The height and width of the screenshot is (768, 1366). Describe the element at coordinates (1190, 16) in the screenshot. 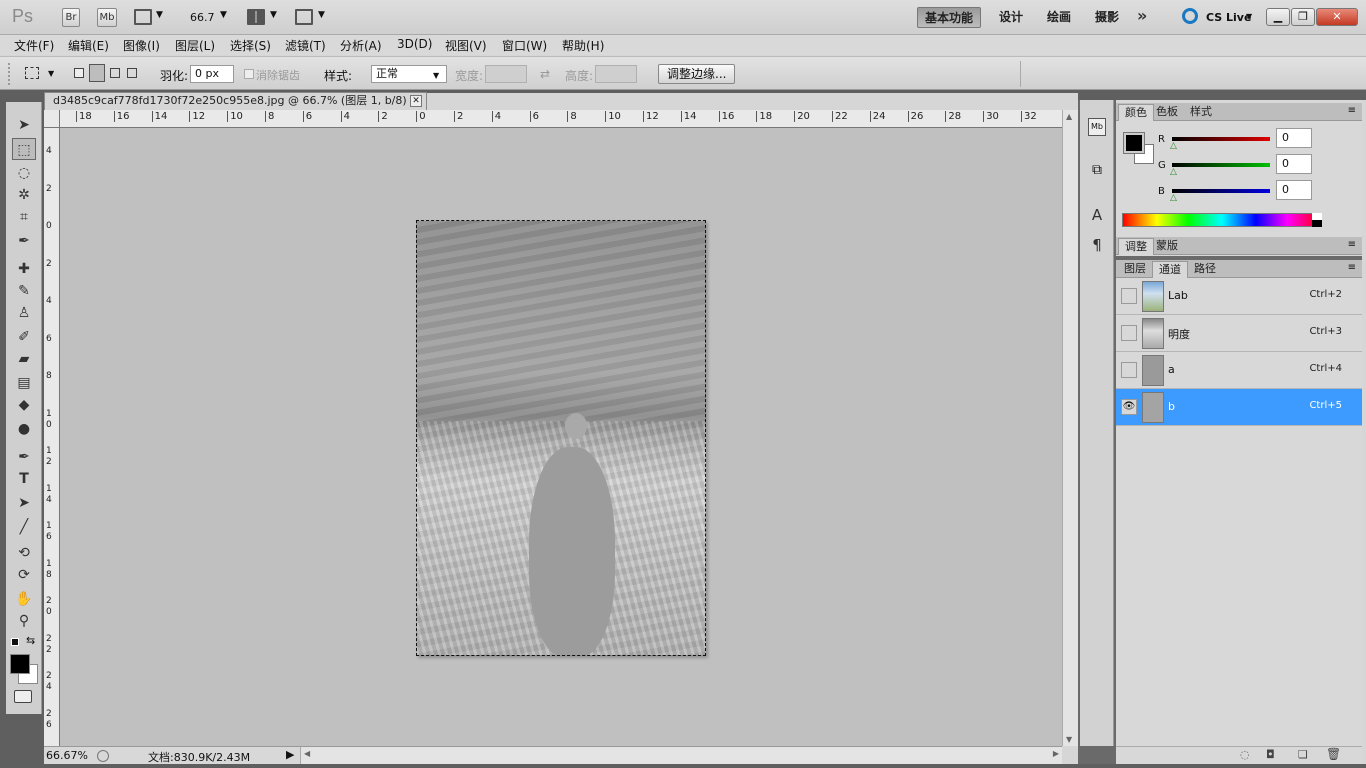

I see `cs-live-icon` at that location.